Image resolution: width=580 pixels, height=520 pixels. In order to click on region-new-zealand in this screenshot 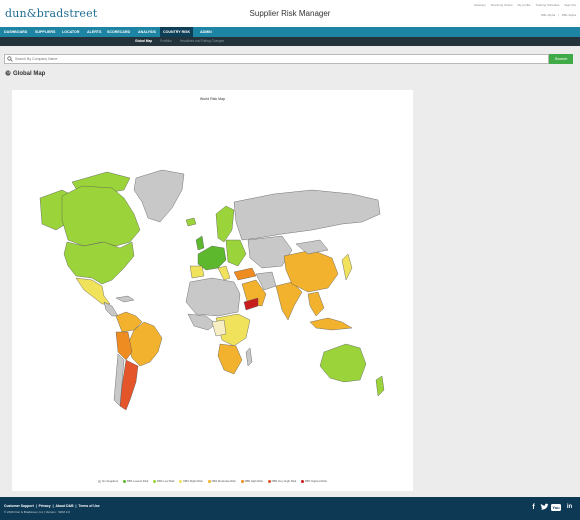, I will do `click(380, 386)`.